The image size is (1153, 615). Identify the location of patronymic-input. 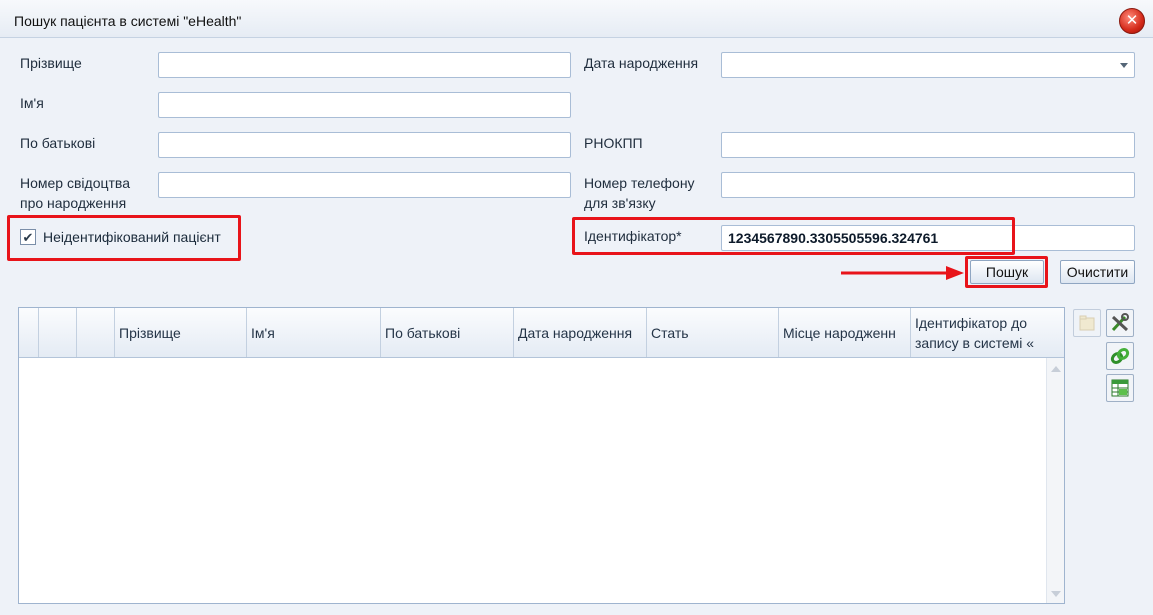
(364, 145).